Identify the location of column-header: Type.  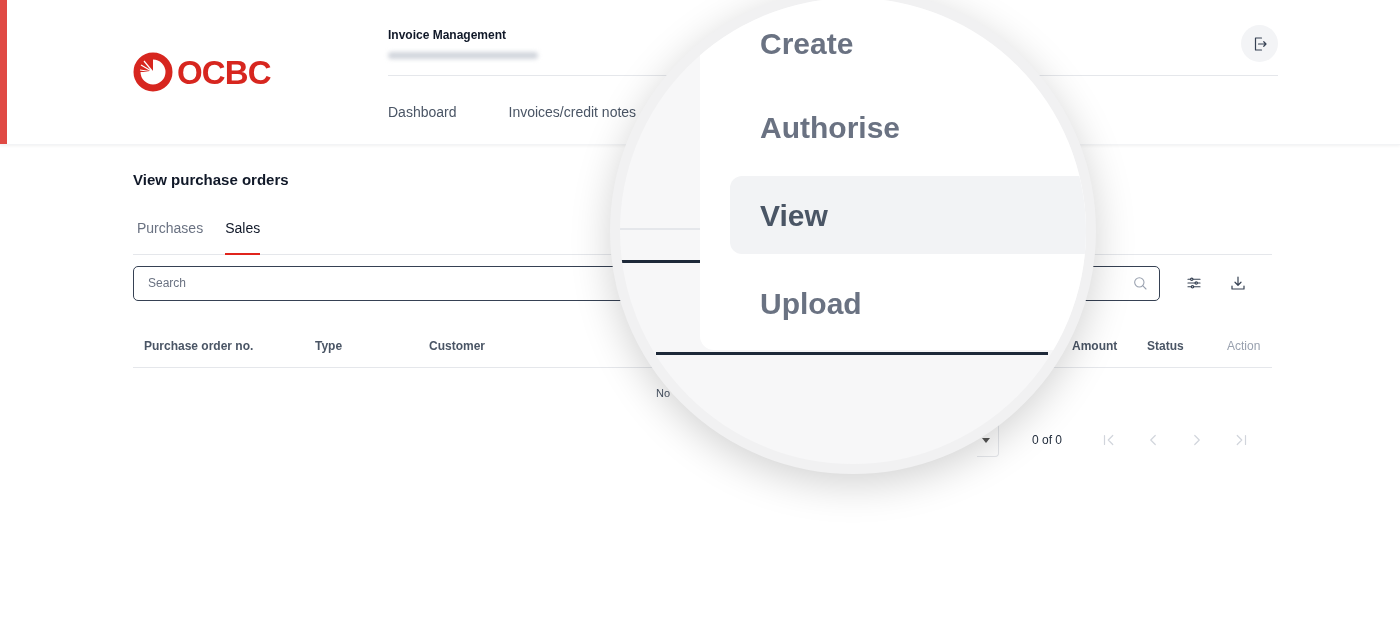
(329, 345).